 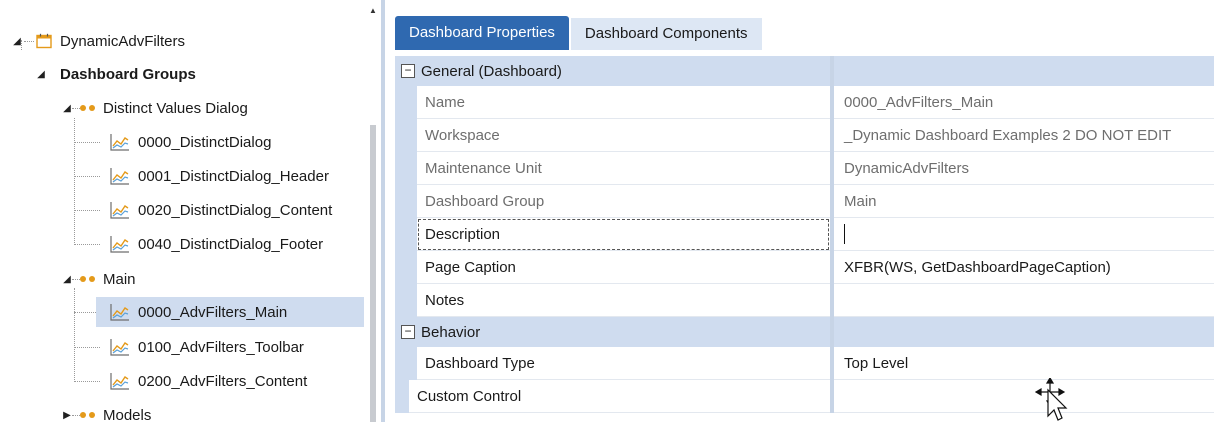 I want to click on tree-root-label: DynamicAdvFilters, so click(x=123, y=41).